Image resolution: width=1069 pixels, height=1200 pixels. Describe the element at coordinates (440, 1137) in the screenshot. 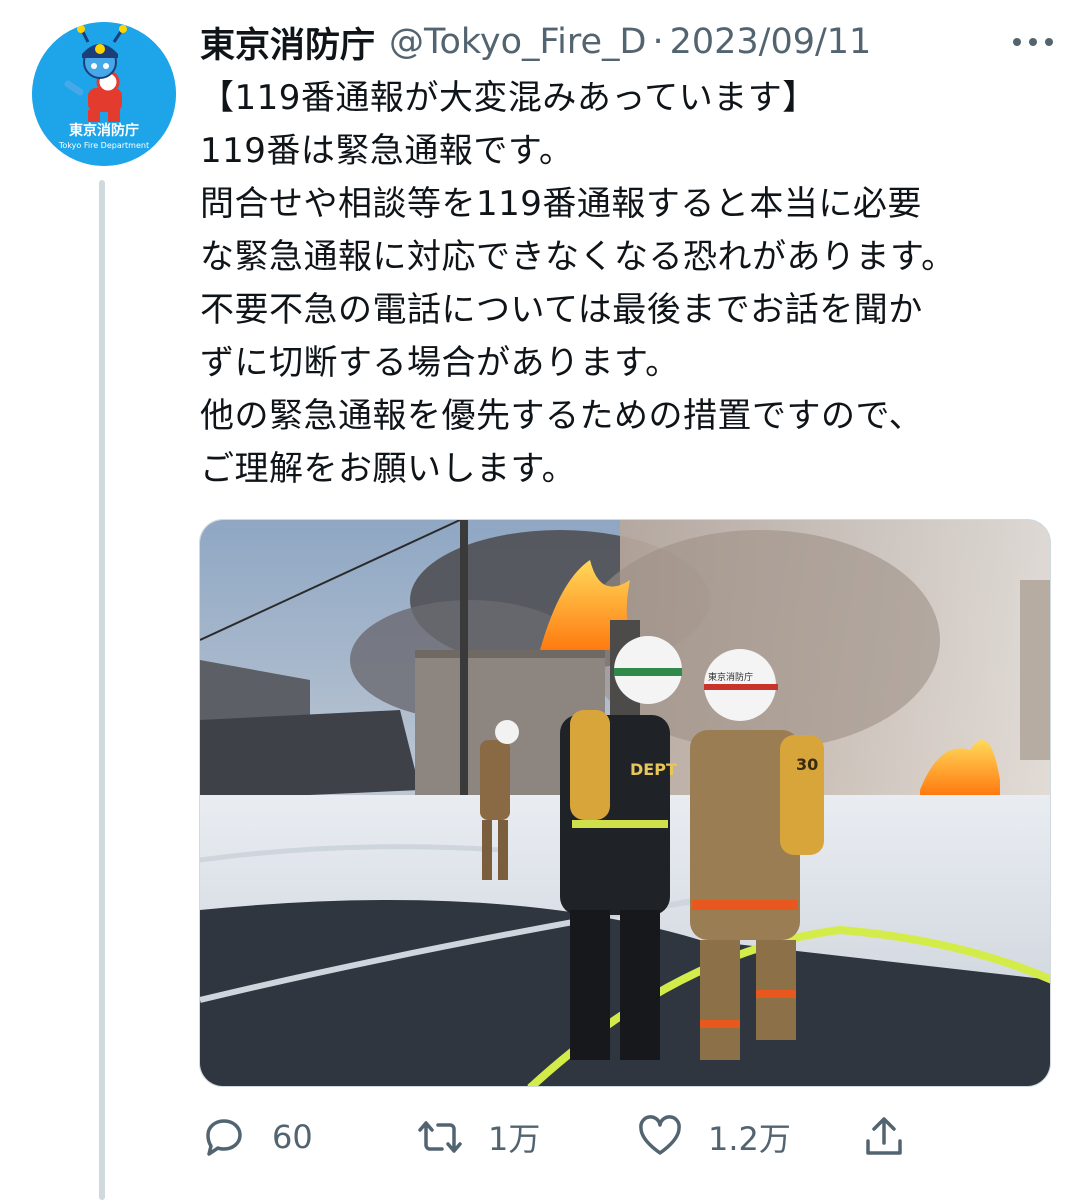

I see `retweet-icon` at that location.